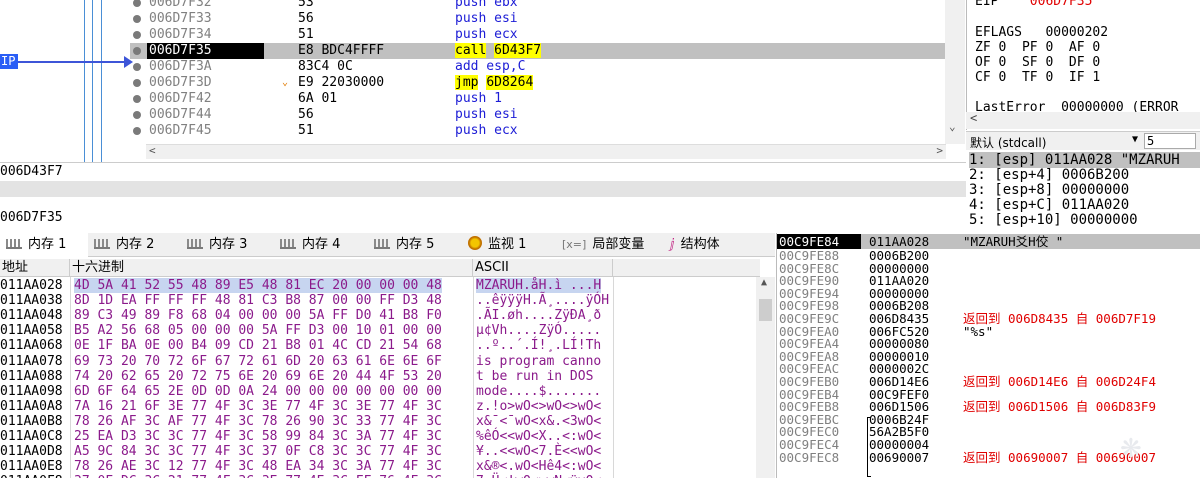 The height and width of the screenshot is (478, 1200). What do you see at coordinates (324, 245) in the screenshot?
I see `tab-memory-4: 内存 4` at bounding box center [324, 245].